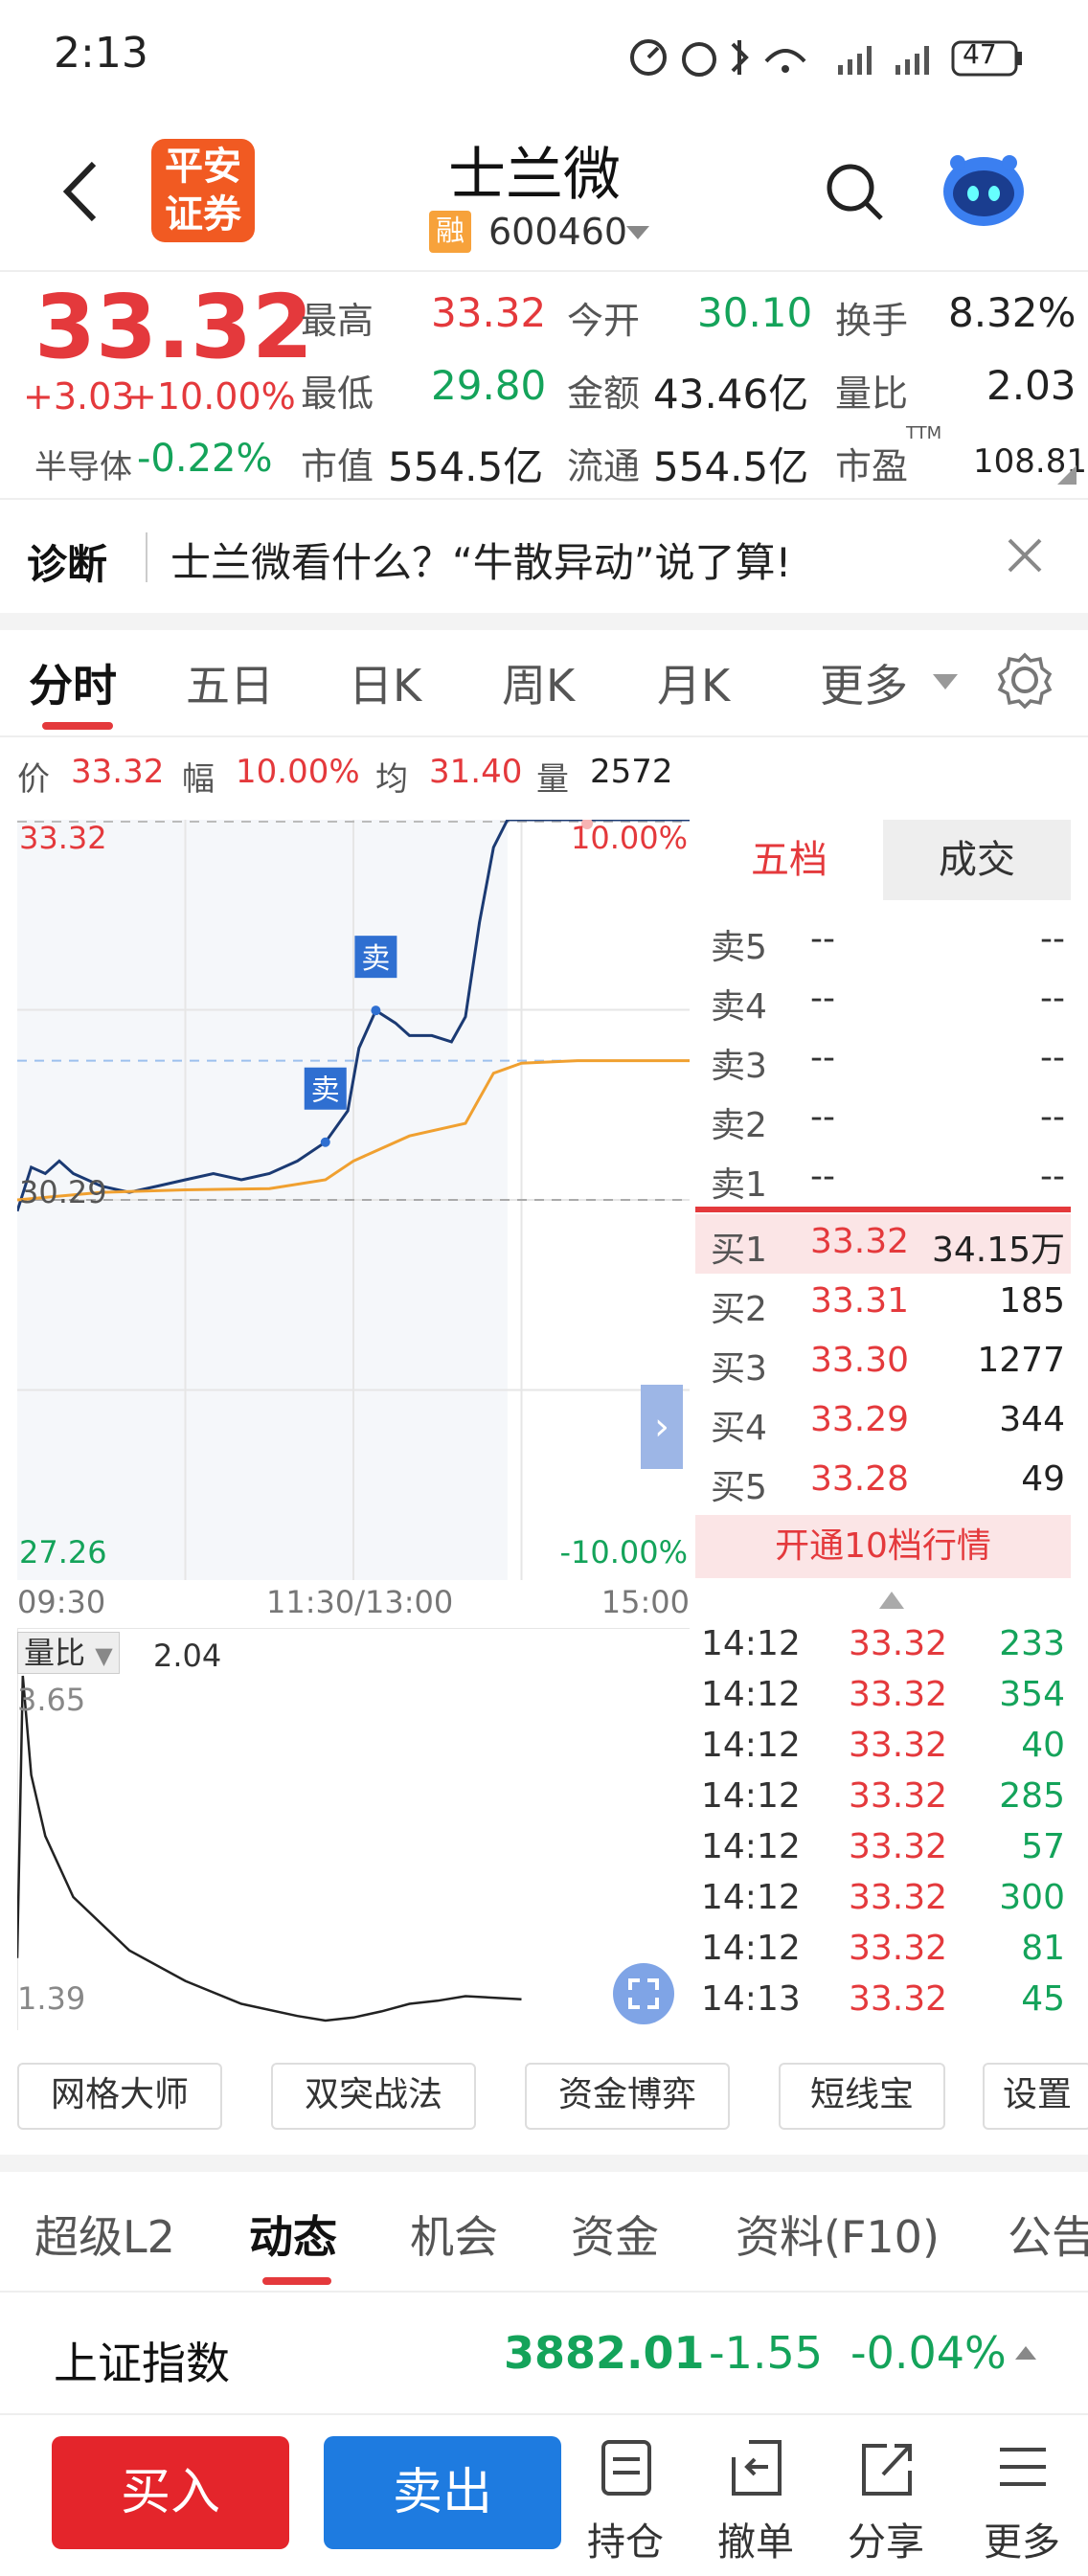 This screenshot has width=1088, height=2576. Describe the element at coordinates (557, 232) in the screenshot. I see `stock-code: 600460` at that location.